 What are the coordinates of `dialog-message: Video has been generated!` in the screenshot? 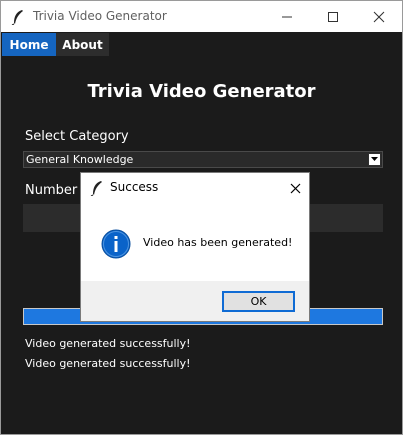 It's located at (218, 242).